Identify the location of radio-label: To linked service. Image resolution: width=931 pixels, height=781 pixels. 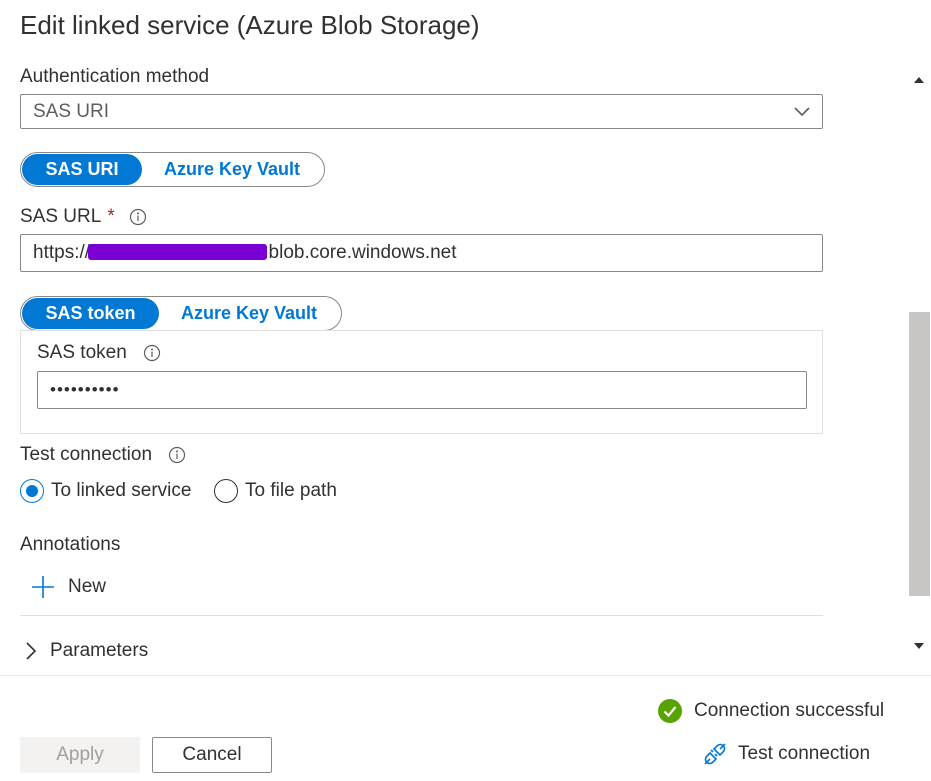
(121, 490).